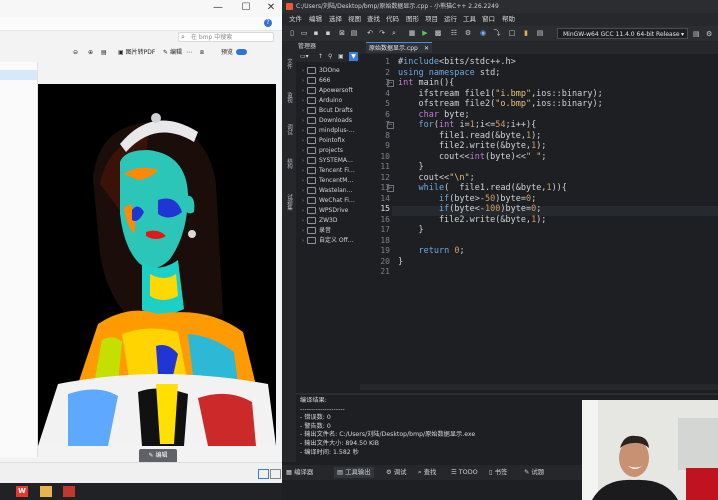 The height and width of the screenshot is (500, 718). Describe the element at coordinates (328, 33) in the screenshot. I see `save-all-icon: ▪` at that location.